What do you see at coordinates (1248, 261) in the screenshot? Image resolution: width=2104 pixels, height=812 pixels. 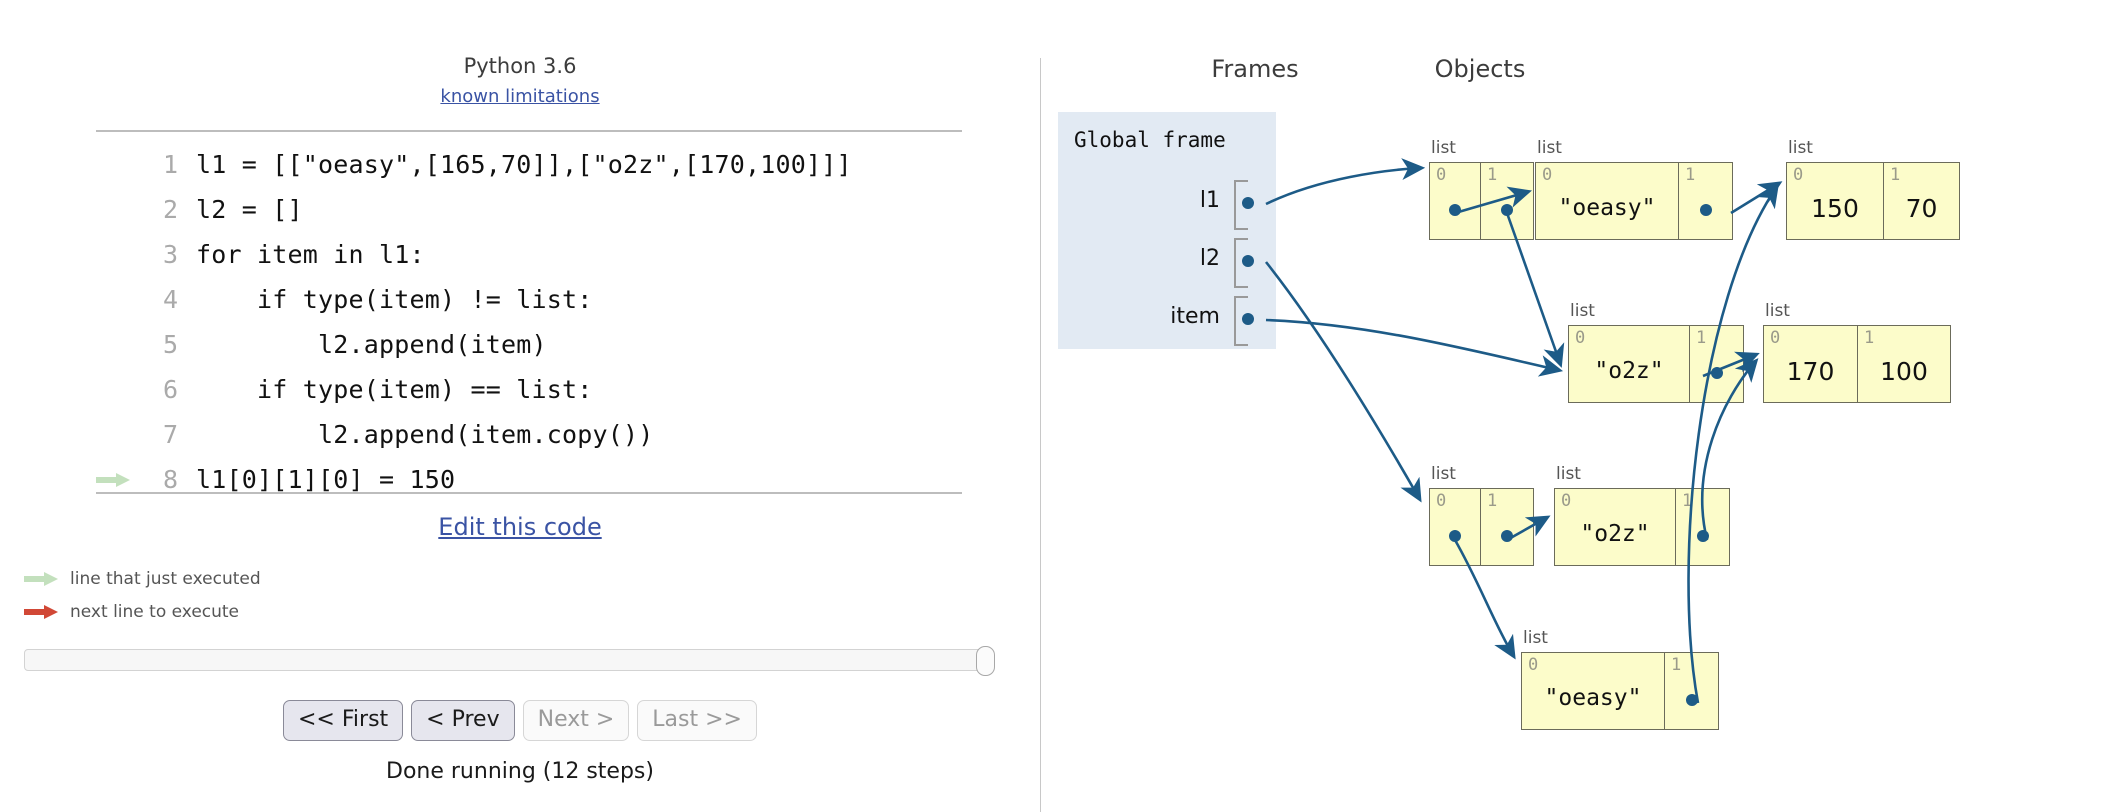 I see `variable-pointer-dot` at bounding box center [1248, 261].